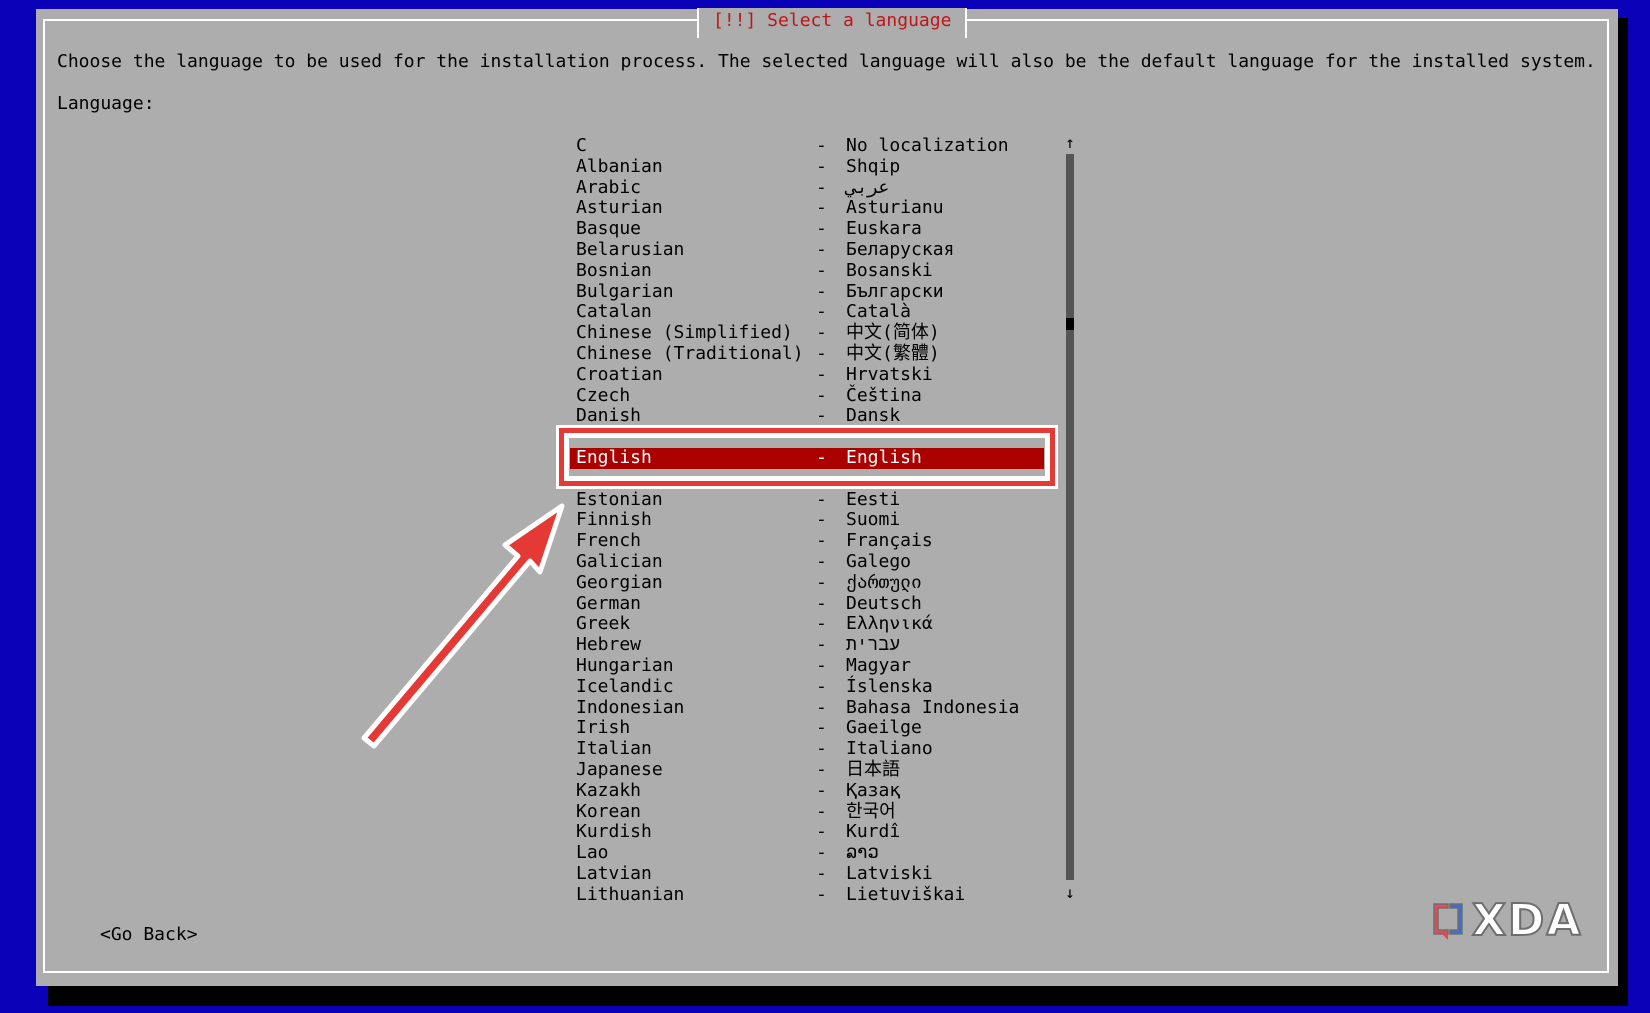  I want to click on language-name: Galician, so click(619, 561).